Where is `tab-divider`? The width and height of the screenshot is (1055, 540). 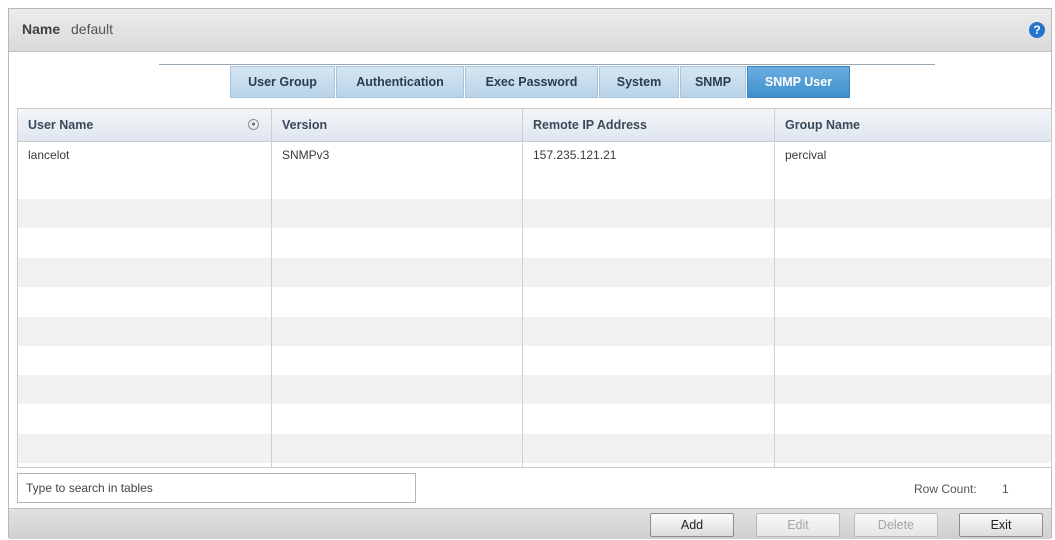 tab-divider is located at coordinates (547, 64).